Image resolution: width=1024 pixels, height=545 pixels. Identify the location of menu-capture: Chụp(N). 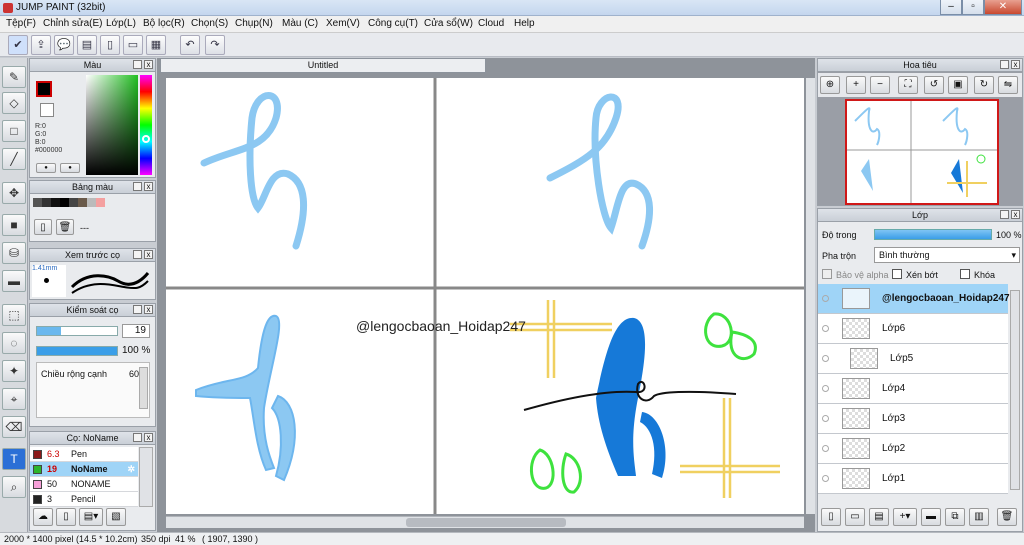
(254, 23).